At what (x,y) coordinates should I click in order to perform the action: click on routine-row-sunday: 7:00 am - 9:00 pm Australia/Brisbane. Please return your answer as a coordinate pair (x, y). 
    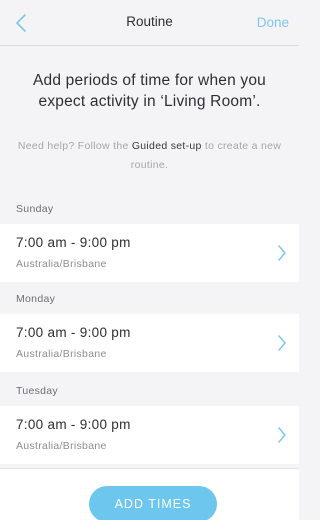
    Looking at the image, I should click on (149, 253).